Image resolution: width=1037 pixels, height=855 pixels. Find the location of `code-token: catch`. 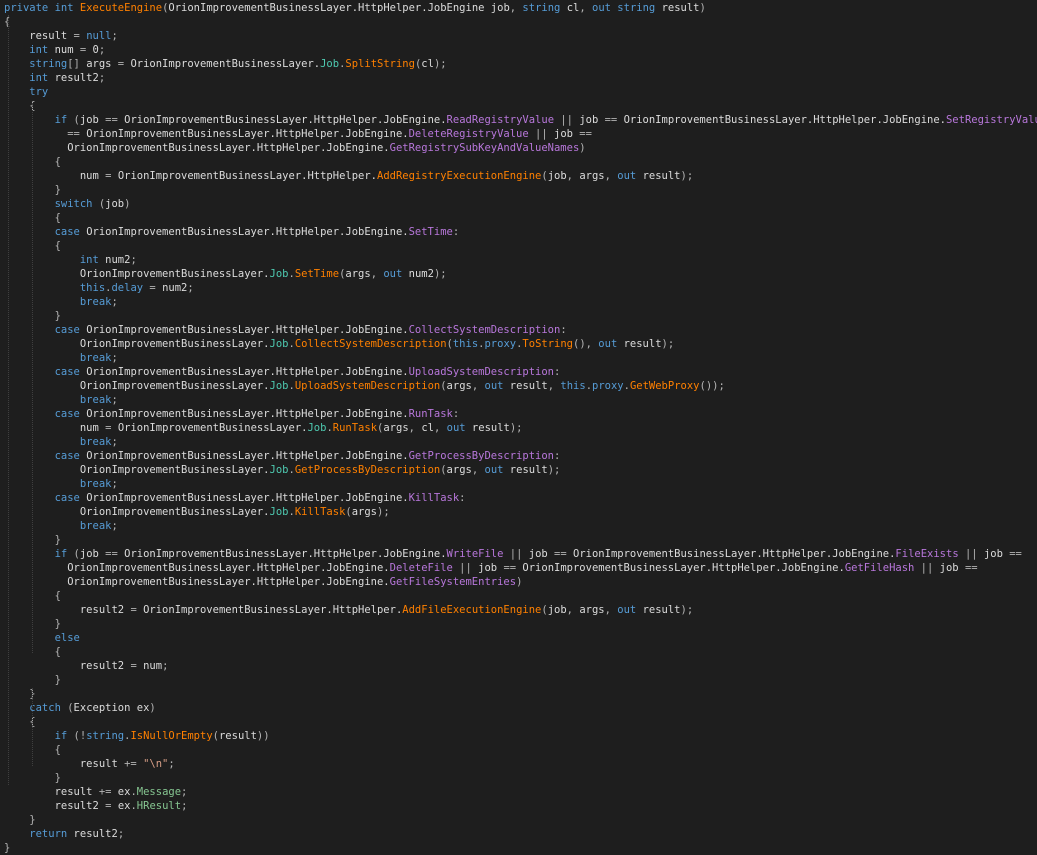

code-token: catch is located at coordinates (36, 708).